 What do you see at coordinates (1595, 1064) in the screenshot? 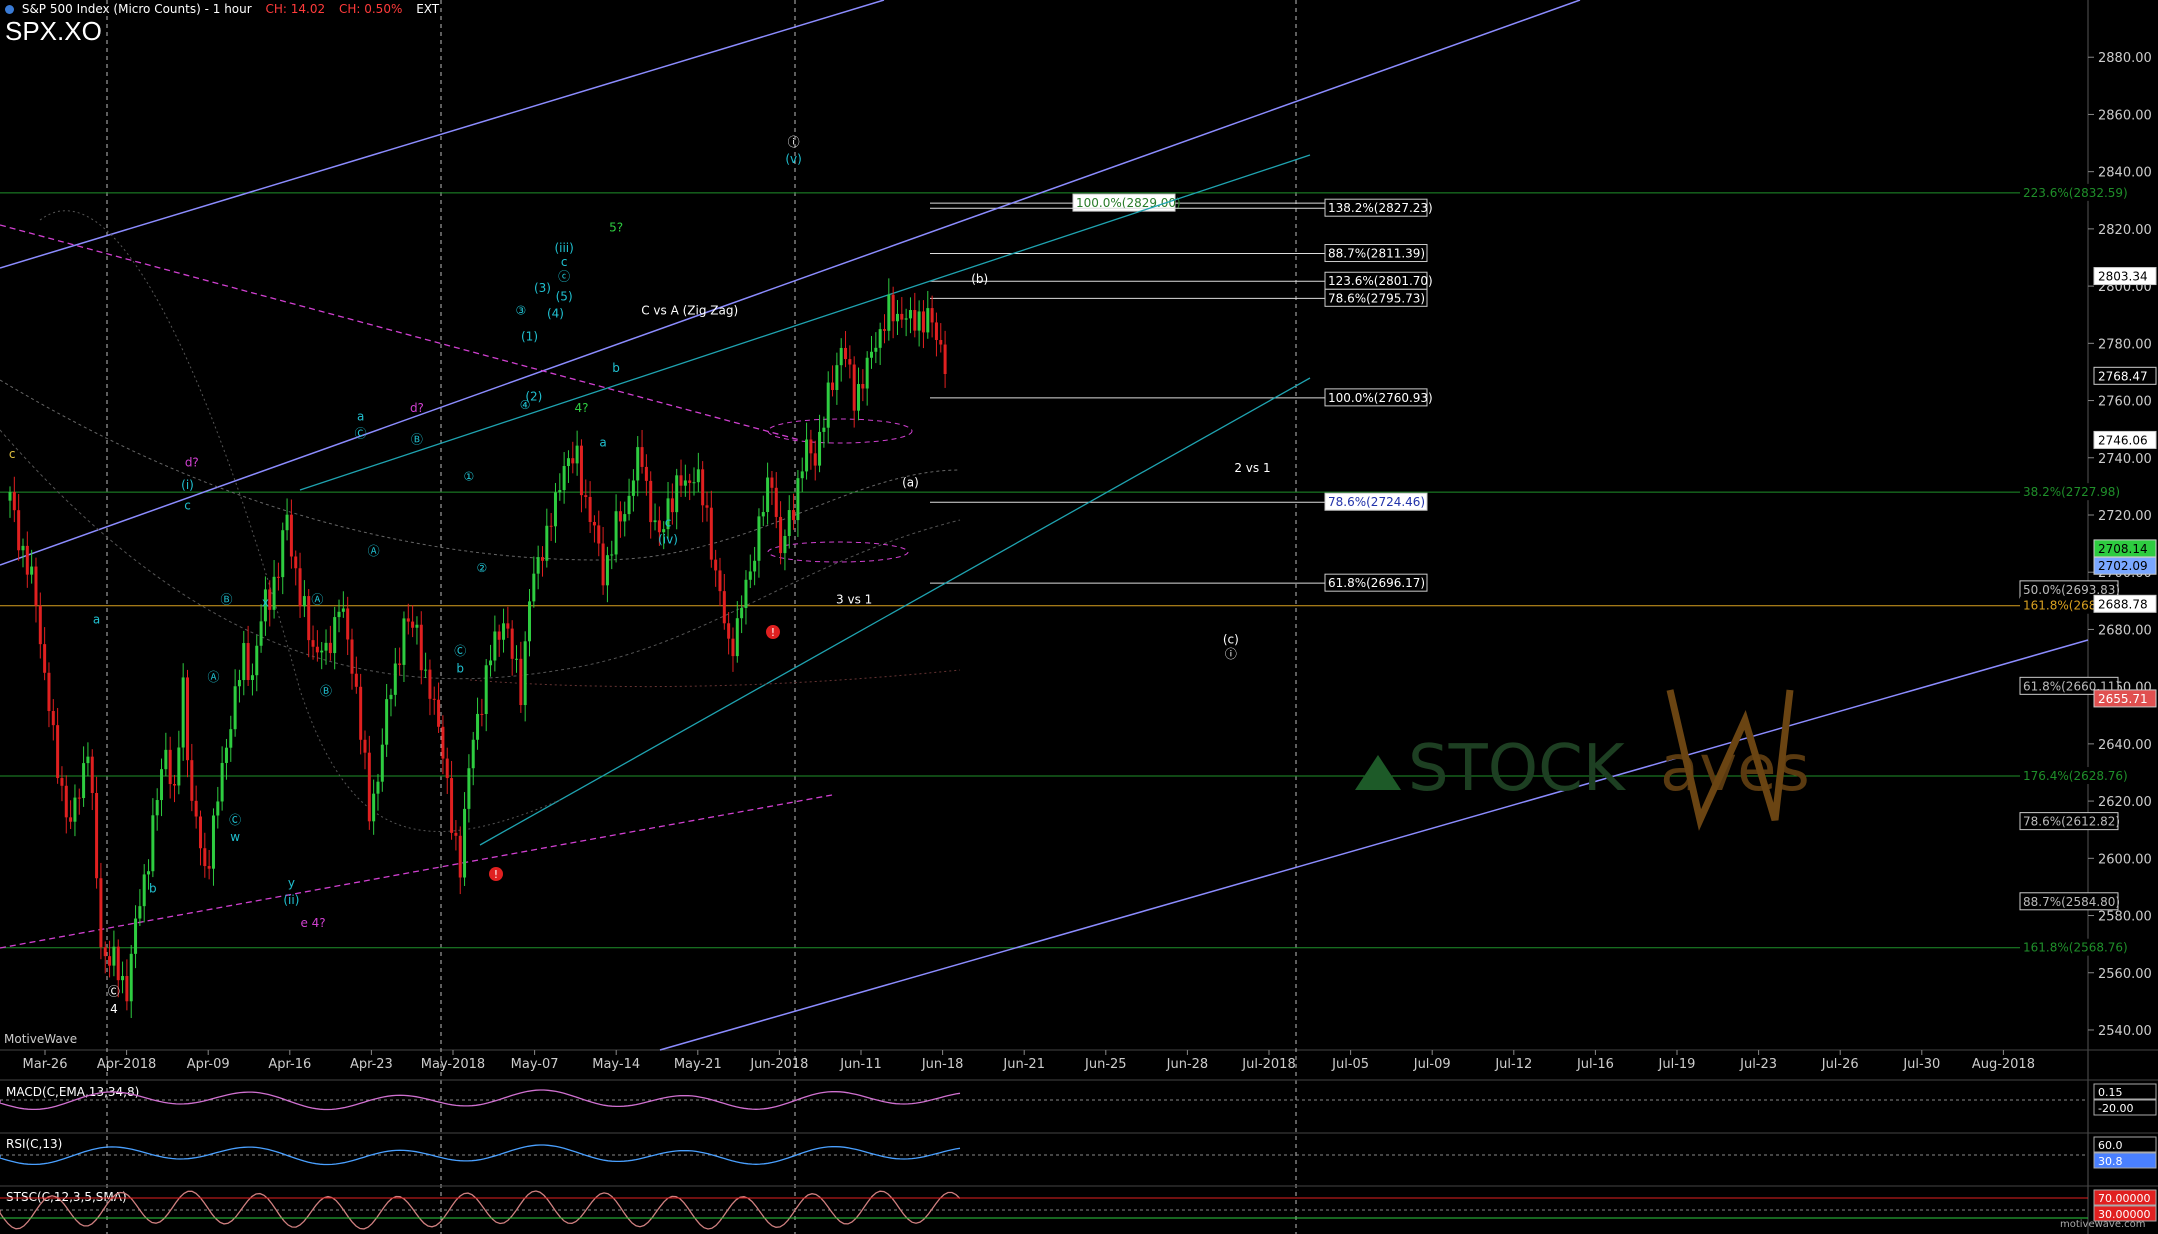
I see `x-tick-label: Jul-16` at bounding box center [1595, 1064].